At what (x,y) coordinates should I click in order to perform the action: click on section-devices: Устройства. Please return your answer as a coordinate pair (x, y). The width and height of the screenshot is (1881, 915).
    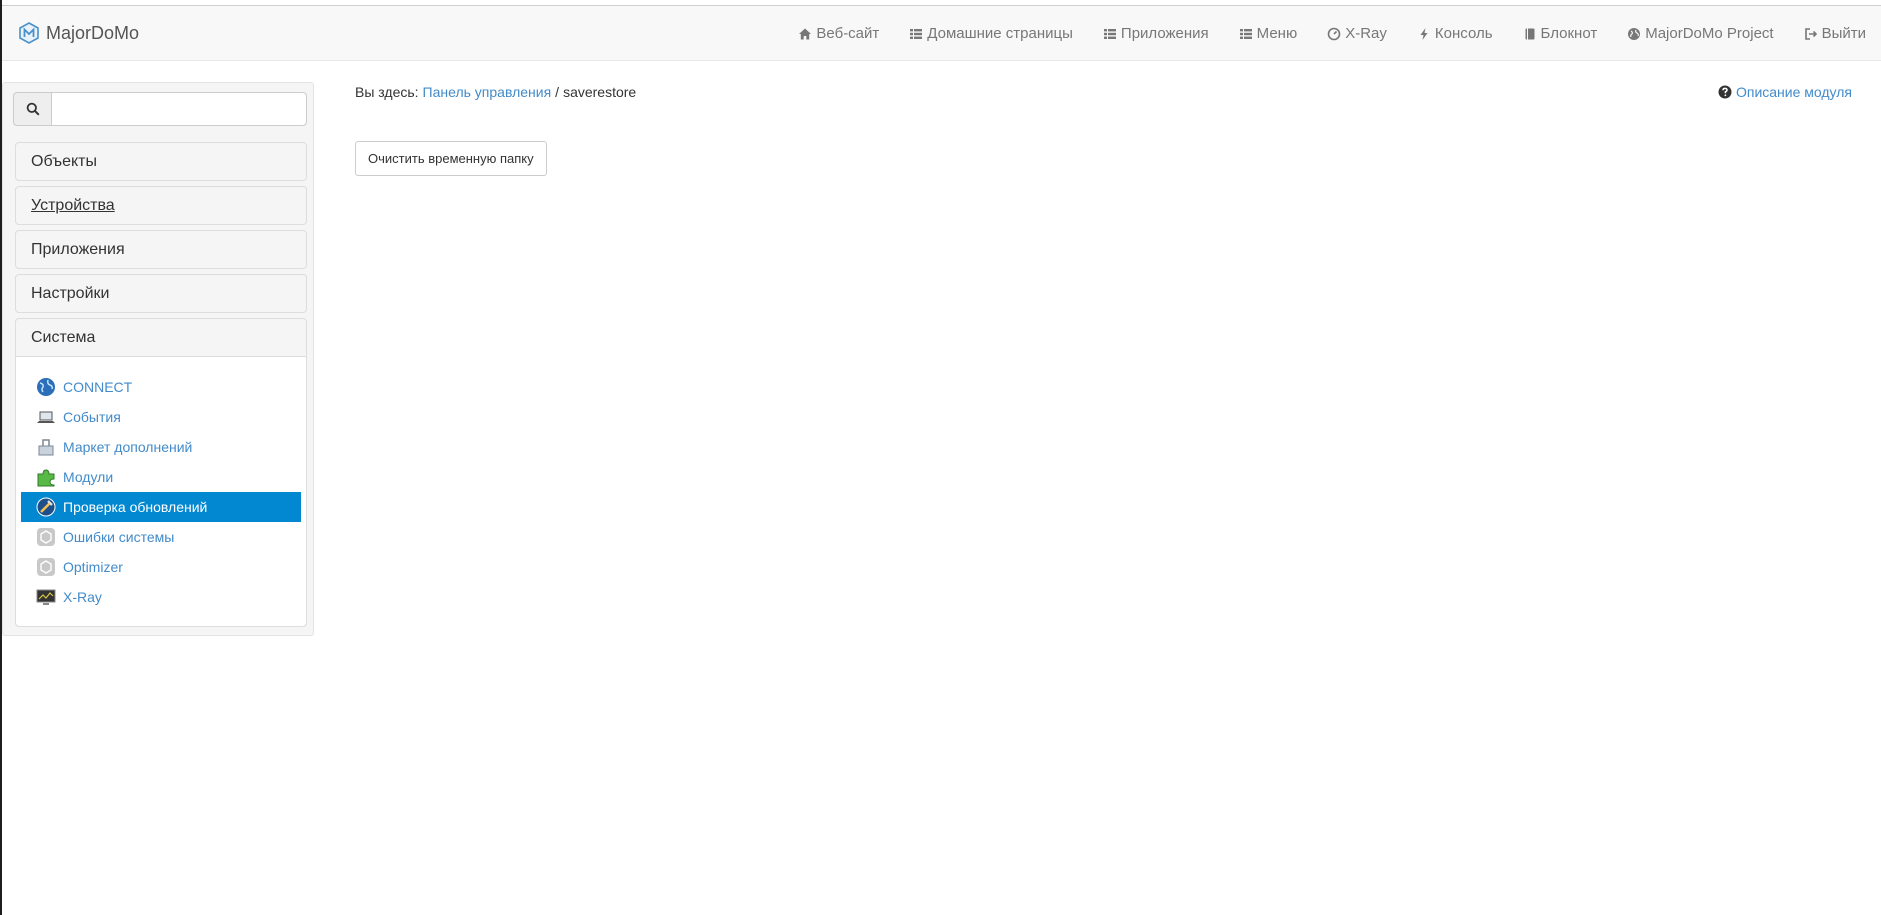
    Looking at the image, I should click on (161, 205).